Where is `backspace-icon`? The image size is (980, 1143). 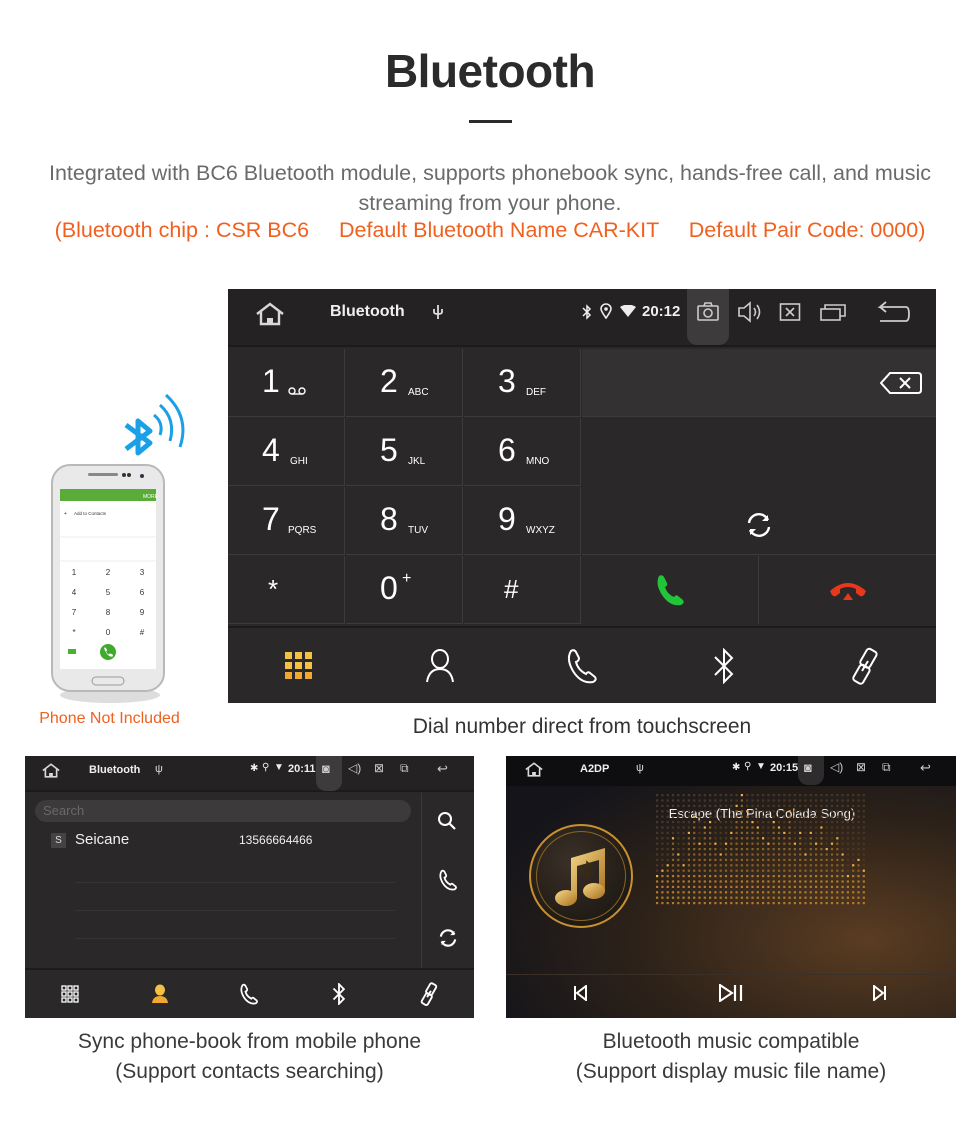
backspace-icon is located at coordinates (901, 383).